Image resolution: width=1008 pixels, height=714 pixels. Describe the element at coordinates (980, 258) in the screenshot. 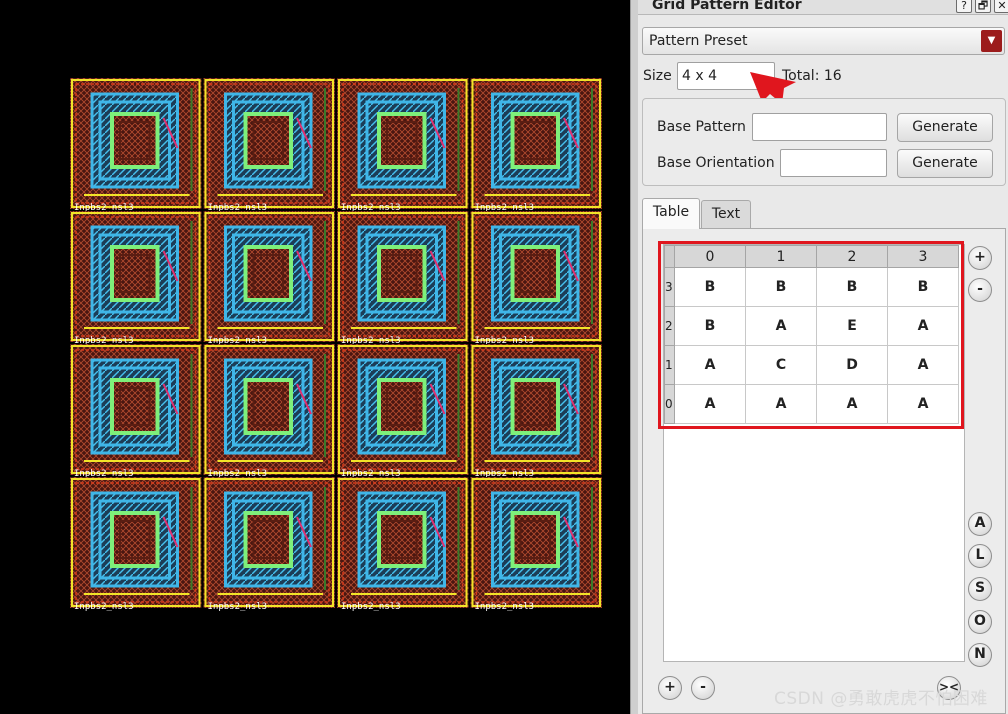

I see `add-column-button: +` at that location.